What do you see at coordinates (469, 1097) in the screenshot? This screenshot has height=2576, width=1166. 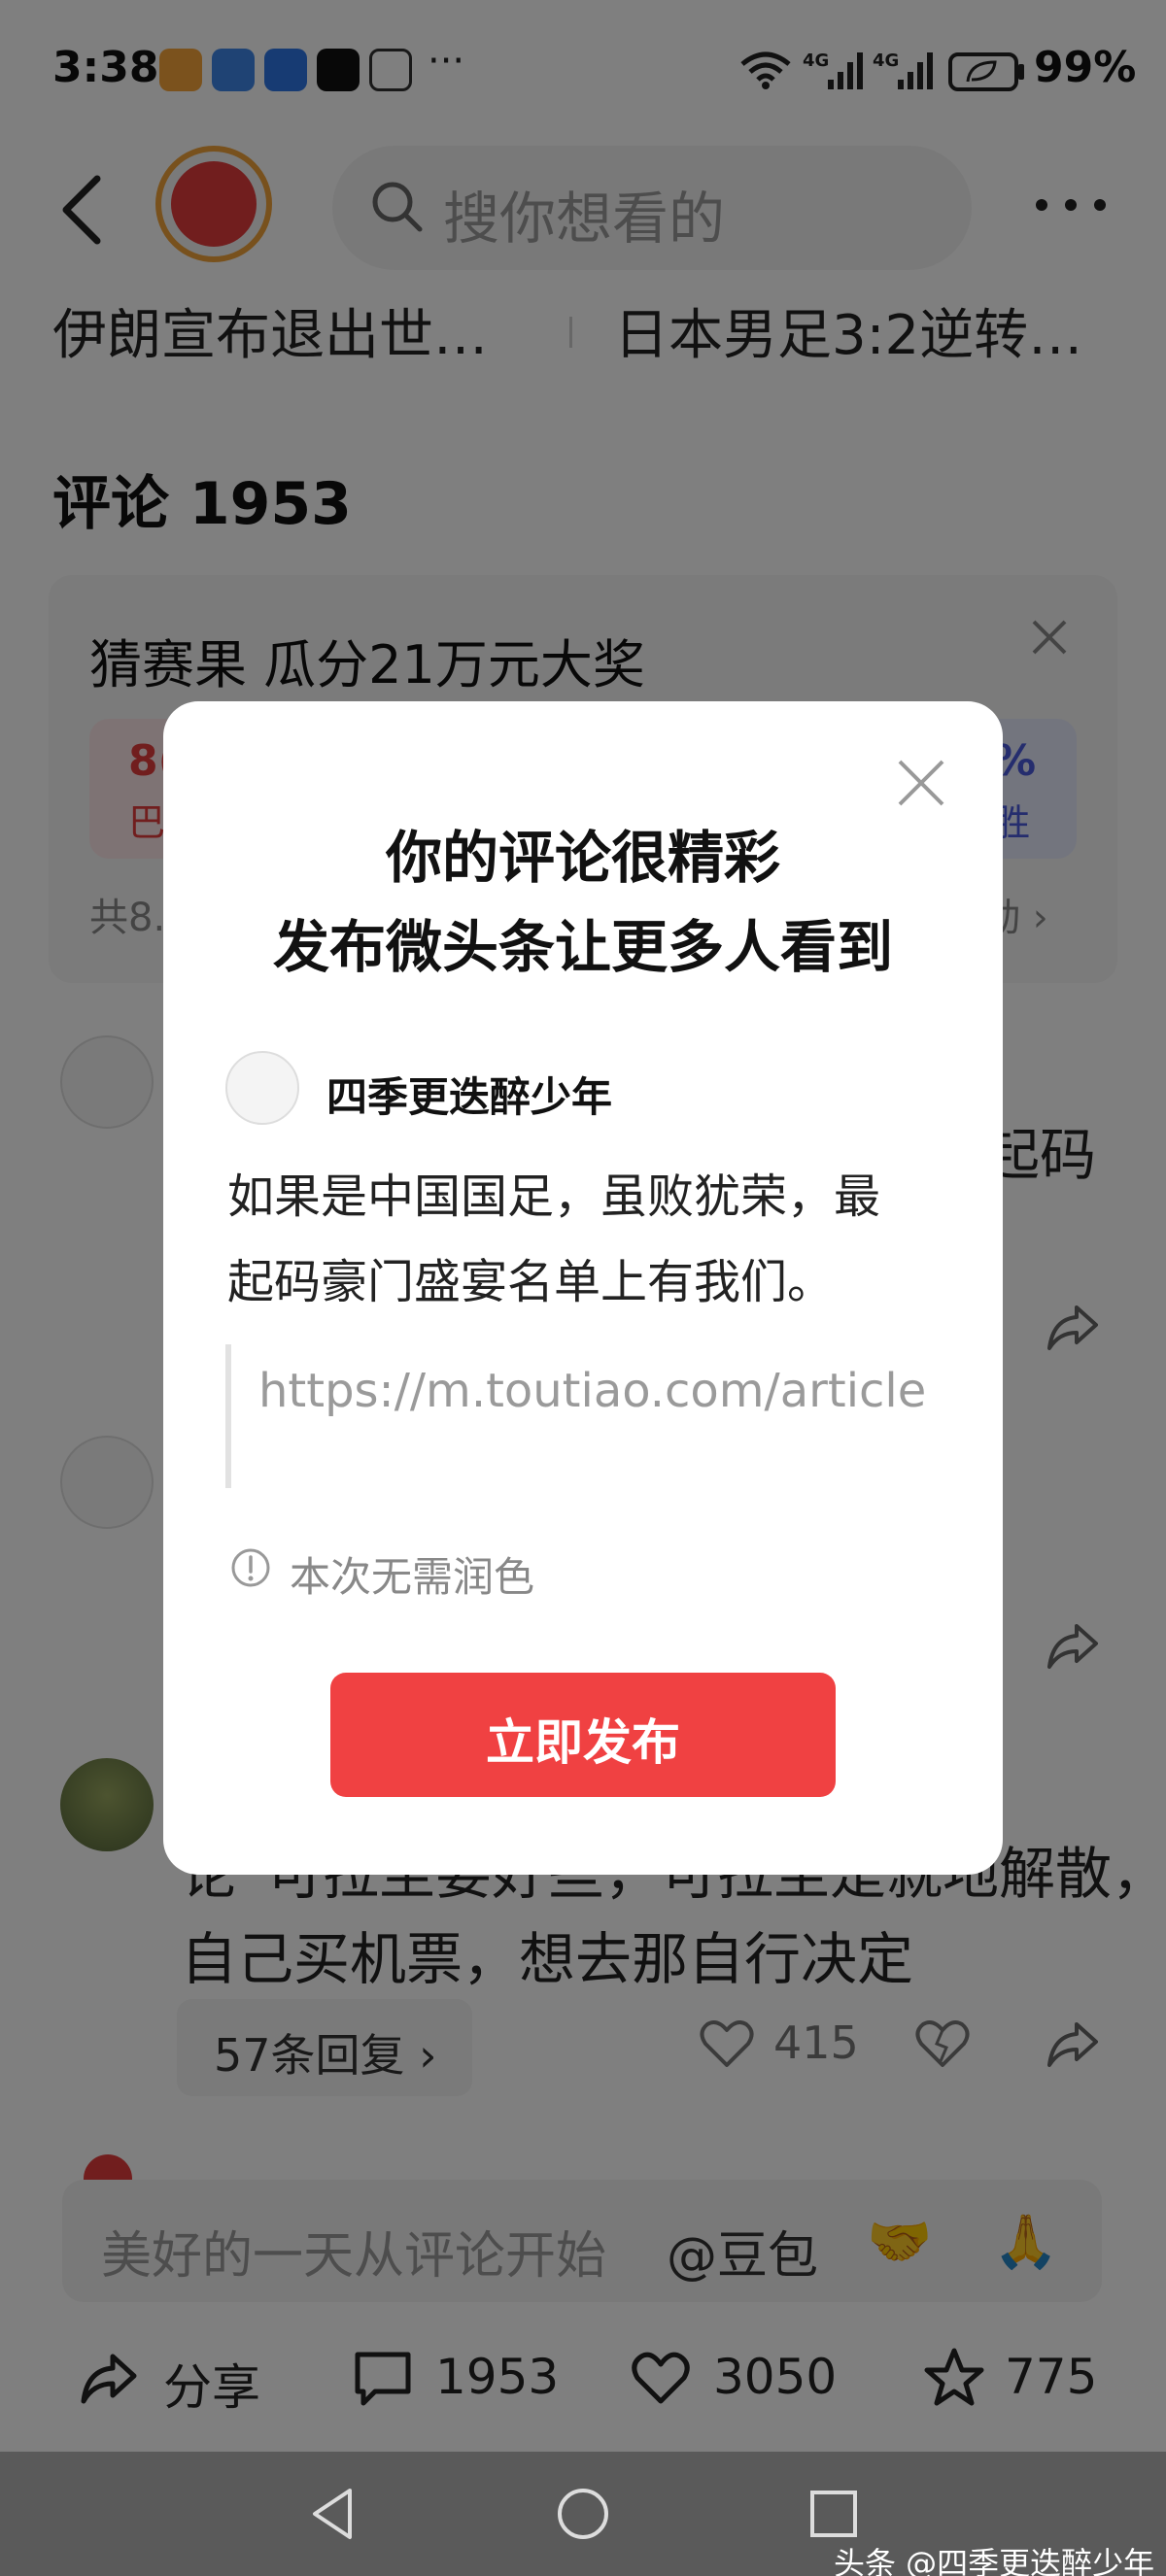 I see `dialog-username: 四季更迭醉少年` at bounding box center [469, 1097].